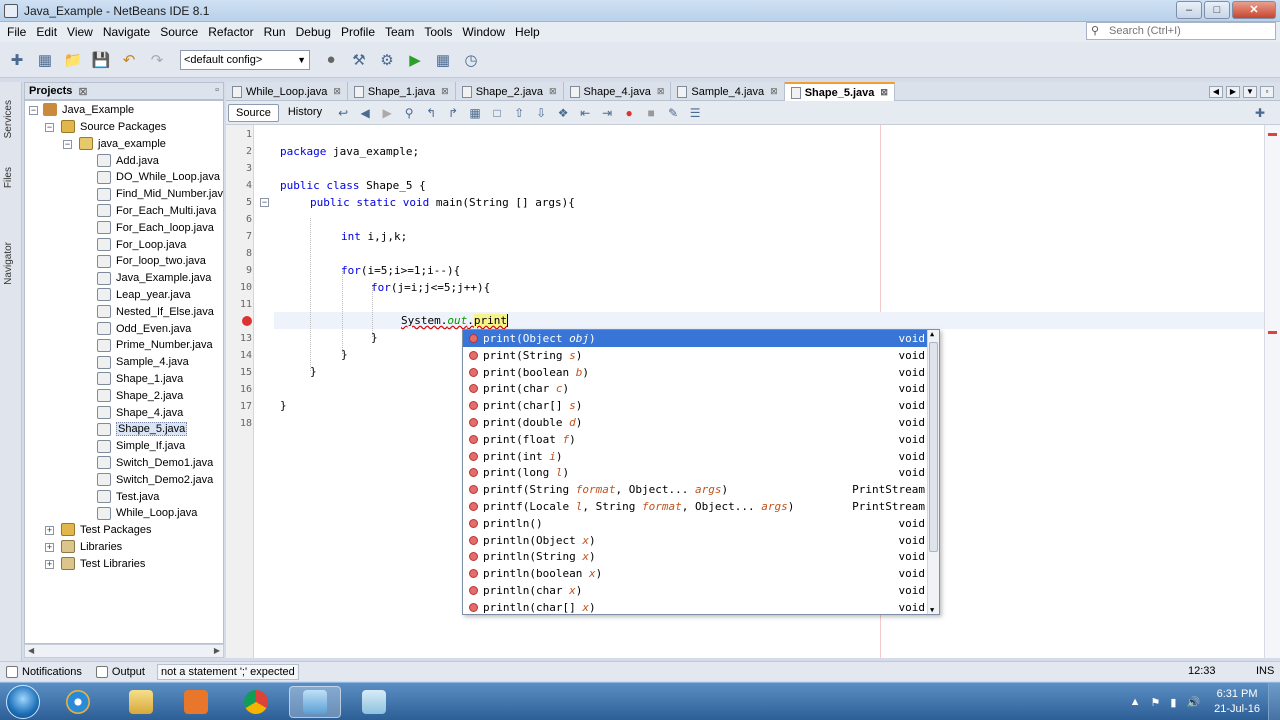  What do you see at coordinates (696, 439) in the screenshot?
I see `completion-item: print(float f) void` at bounding box center [696, 439].